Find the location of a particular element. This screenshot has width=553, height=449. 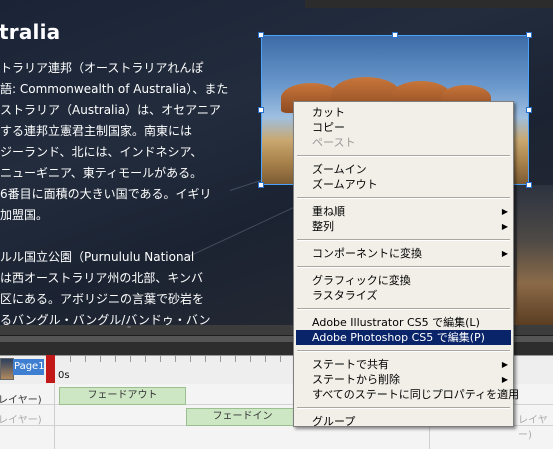

top-toolbar-strip is located at coordinates (429, 4).